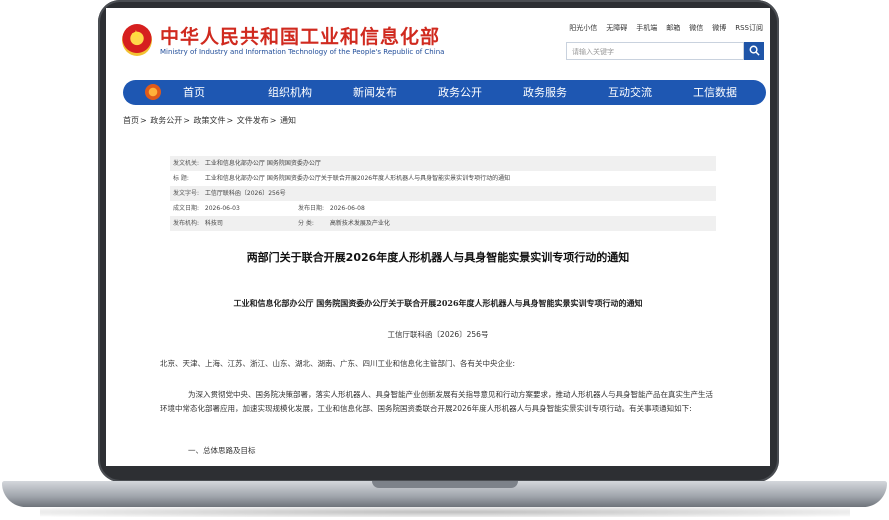  Describe the element at coordinates (131, 120) in the screenshot. I see `breadcrumb-item: 首页` at that location.